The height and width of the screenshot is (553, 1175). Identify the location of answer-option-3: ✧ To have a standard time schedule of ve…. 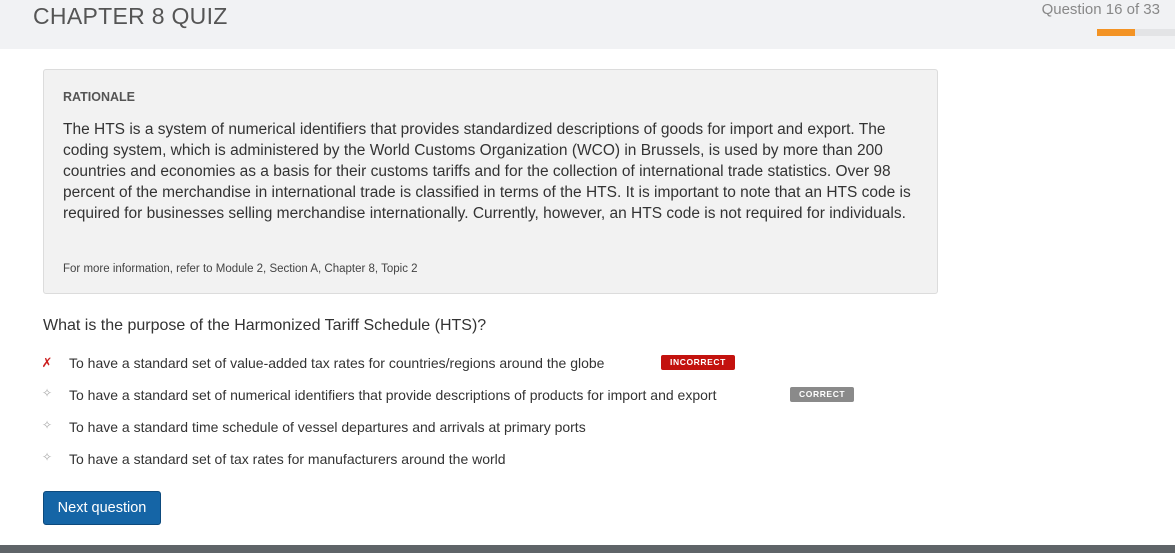
(490, 432).